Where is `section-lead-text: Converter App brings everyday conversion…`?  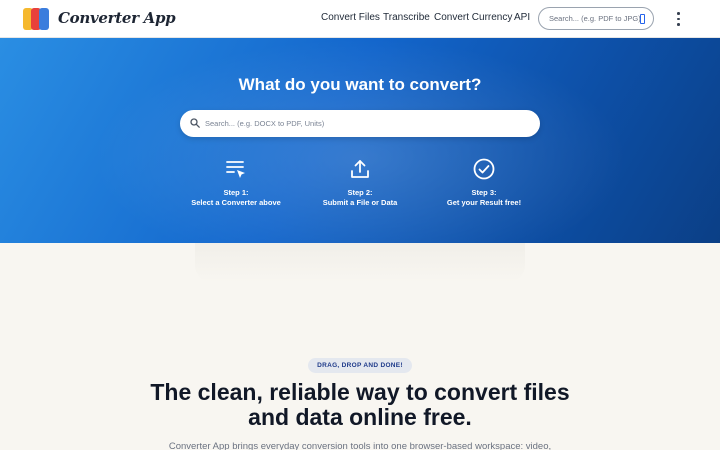 section-lead-text: Converter App brings everyday conversion… is located at coordinates (360, 445).